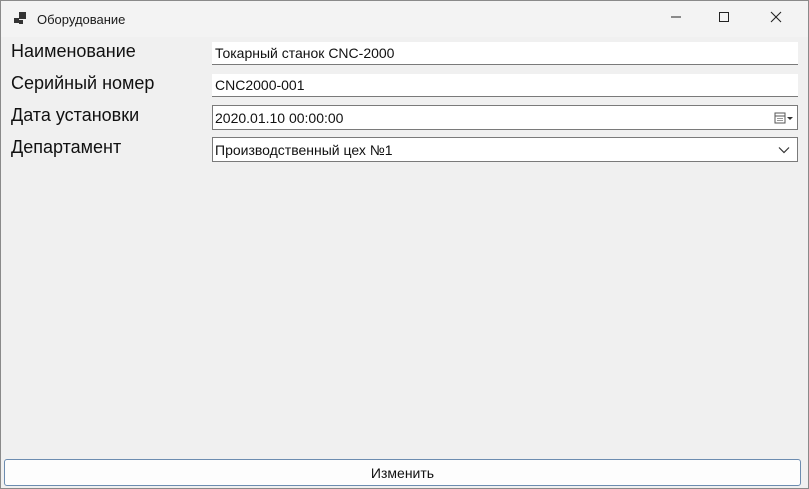  What do you see at coordinates (20, 19) in the screenshot?
I see `app-icon` at bounding box center [20, 19].